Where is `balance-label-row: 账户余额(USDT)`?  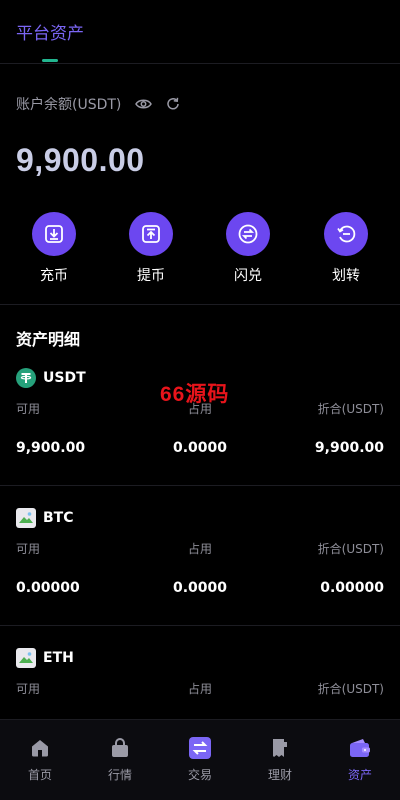
balance-label-row: 账户余额(USDT) is located at coordinates (98, 104).